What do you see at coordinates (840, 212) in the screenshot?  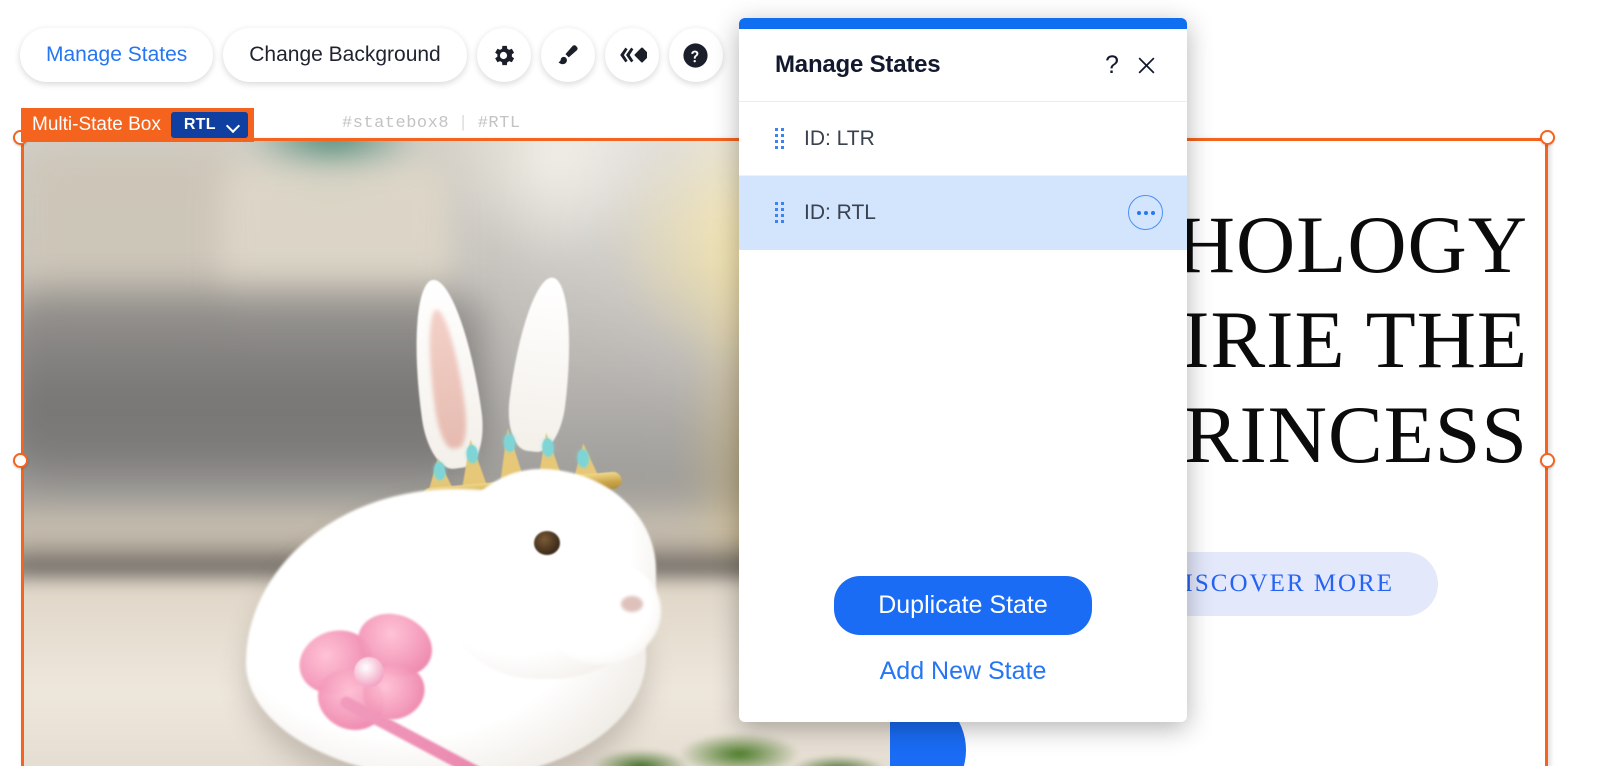 I see `state-label: ID: RTL` at bounding box center [840, 212].